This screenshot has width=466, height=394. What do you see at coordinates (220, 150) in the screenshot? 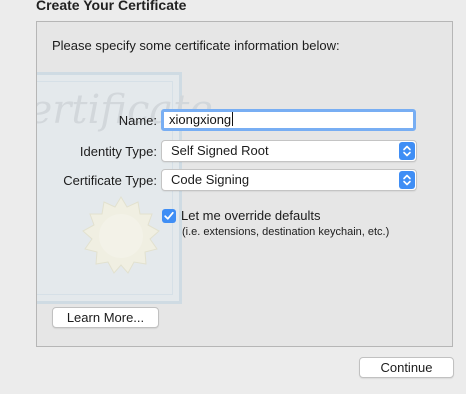
I see `identity-type-value: Self Signed Root` at bounding box center [220, 150].